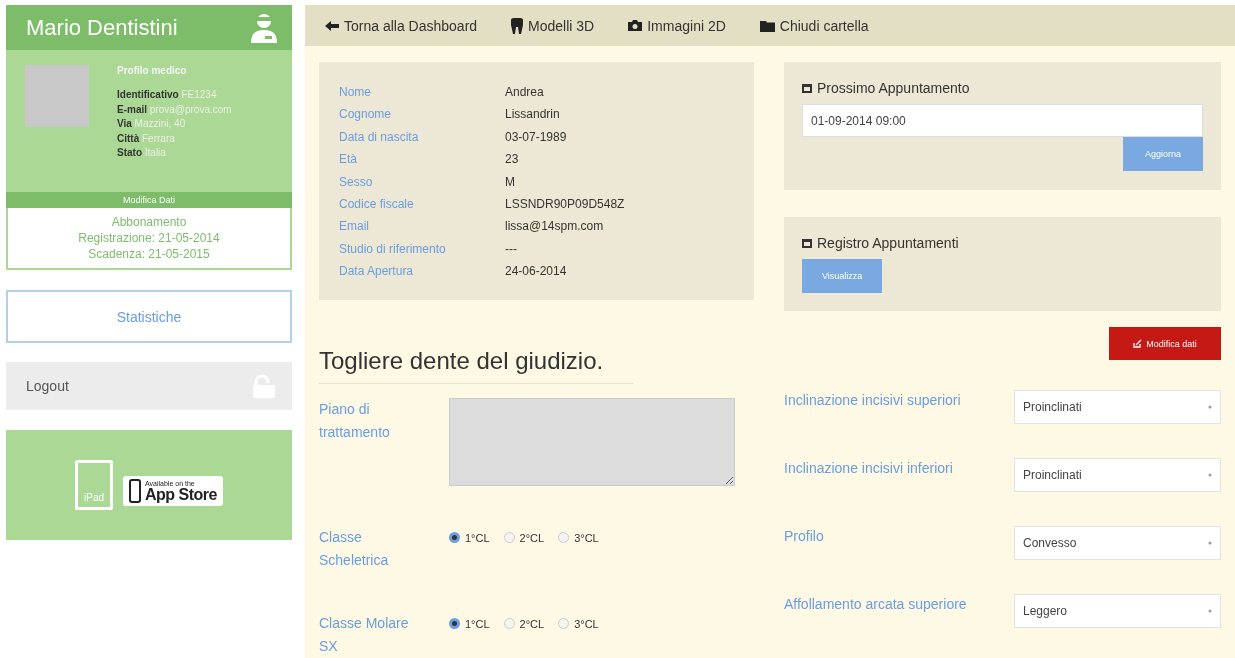  Describe the element at coordinates (135, 491) in the screenshot. I see `phone-icon` at that location.